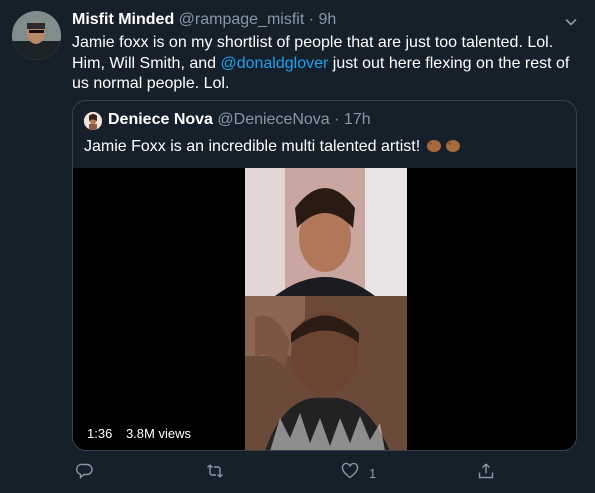  I want to click on video-views: 3.8M views, so click(158, 433).